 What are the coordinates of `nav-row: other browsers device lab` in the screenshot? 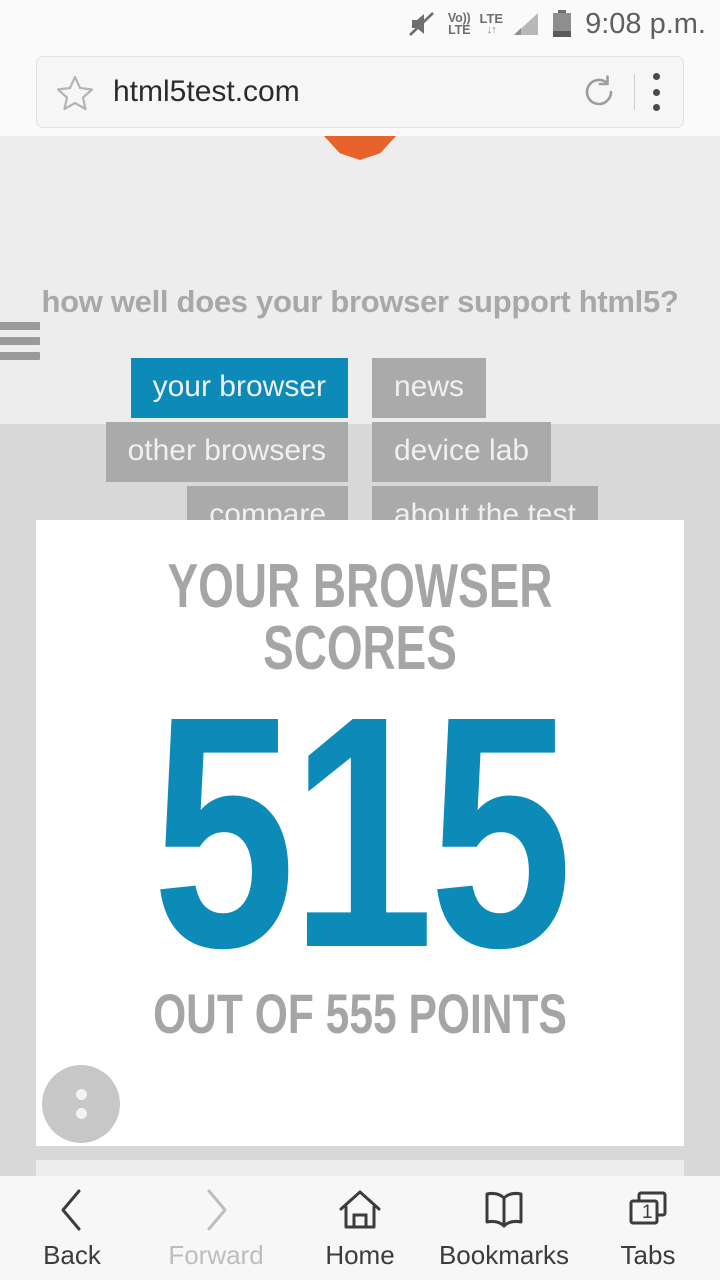 It's located at (360, 452).